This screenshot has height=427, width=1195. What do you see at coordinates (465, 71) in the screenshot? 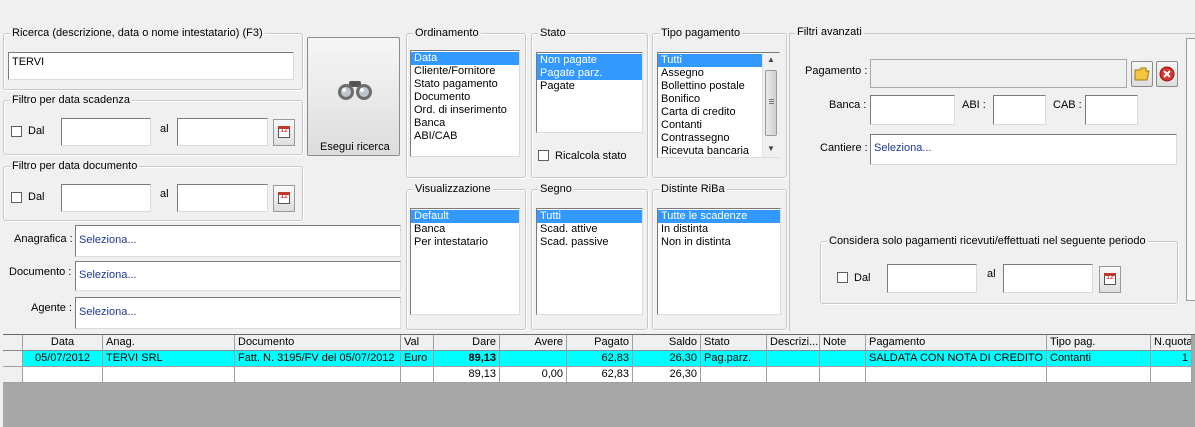
I see `list-item: Cliente/Fornitore` at bounding box center [465, 71].